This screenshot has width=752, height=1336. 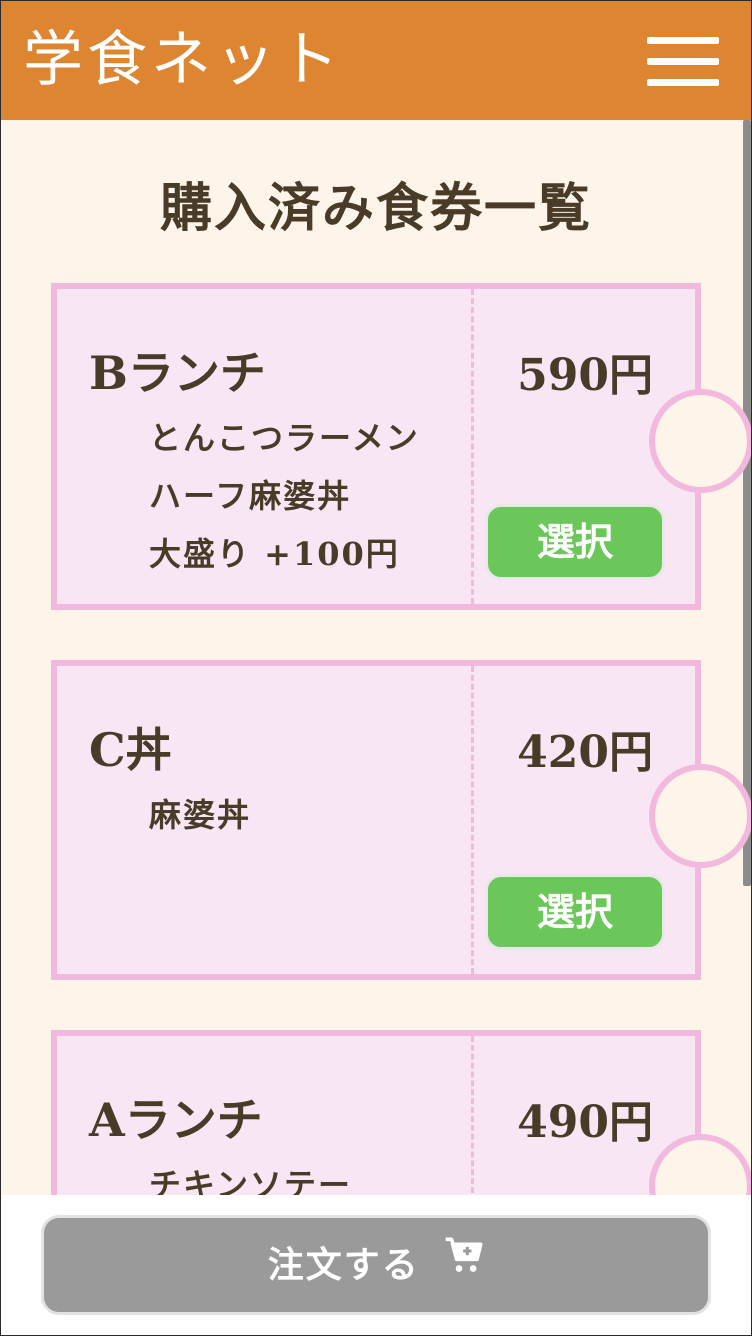 What do you see at coordinates (343, 1265) in the screenshot?
I see `order-button-label: 注文する` at bounding box center [343, 1265].